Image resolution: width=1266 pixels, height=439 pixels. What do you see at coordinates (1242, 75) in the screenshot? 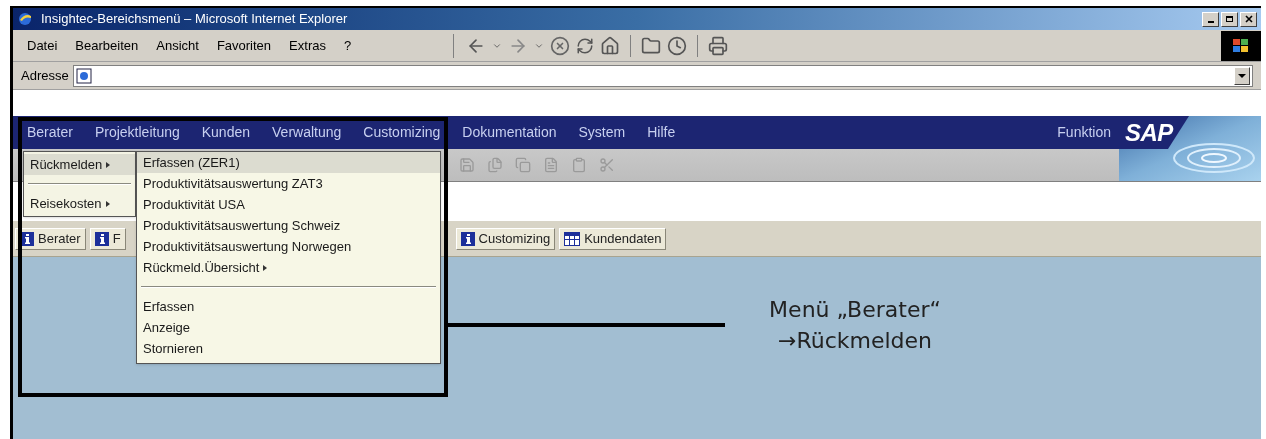
I see `dropdown-button` at bounding box center [1242, 75].